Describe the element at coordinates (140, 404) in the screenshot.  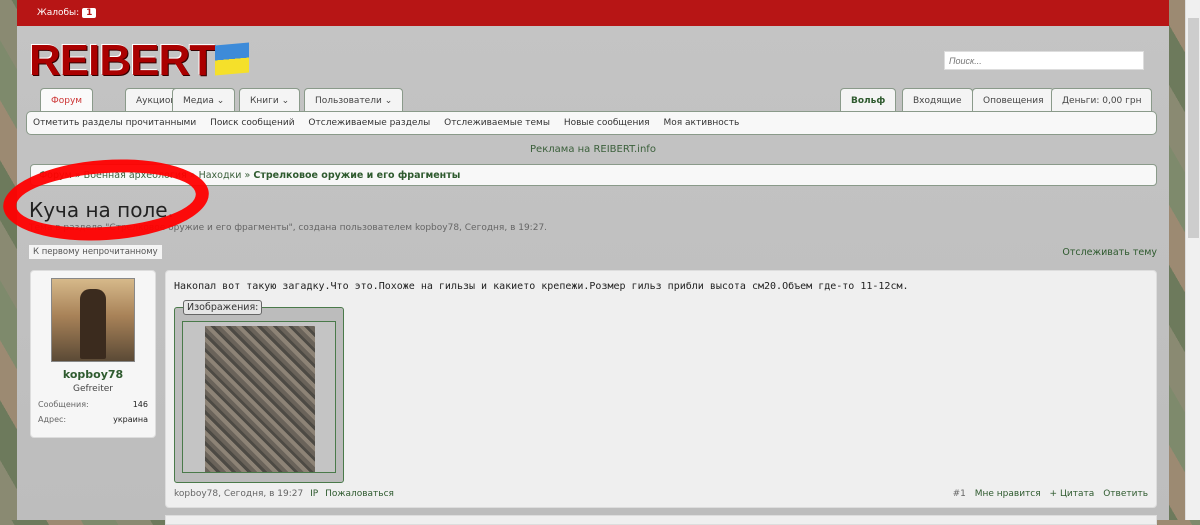
I see `stat-value: 146` at that location.